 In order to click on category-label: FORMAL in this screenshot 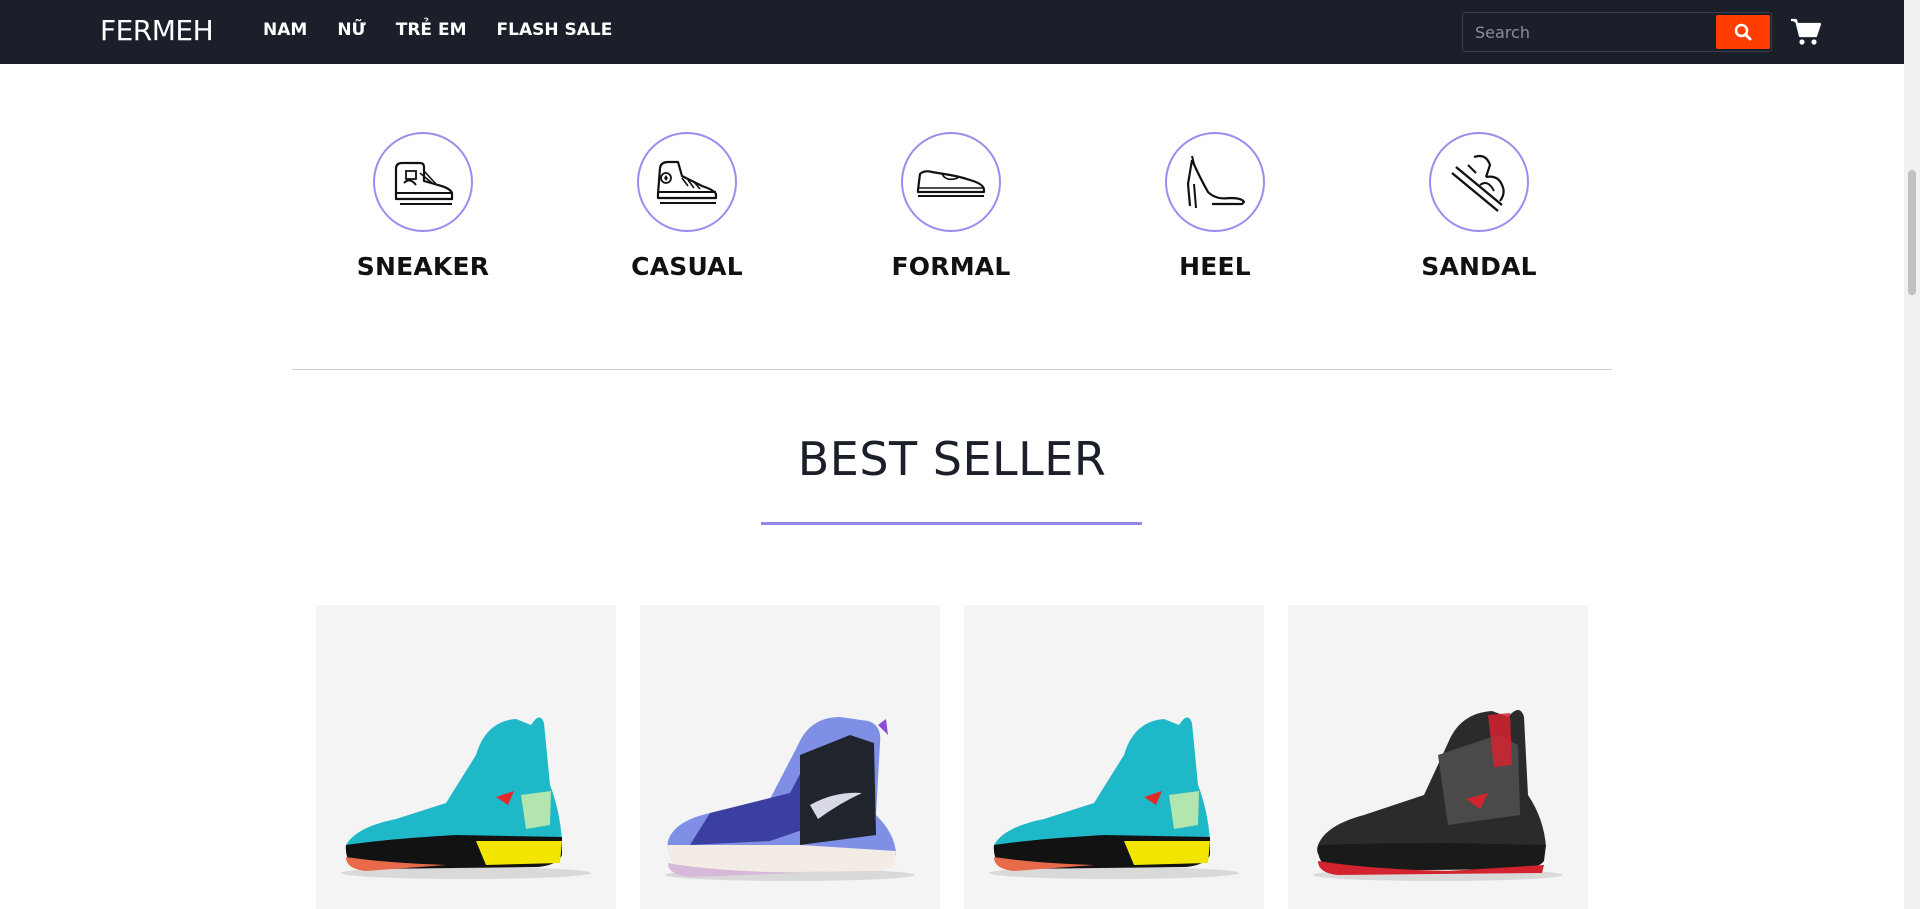, I will do `click(951, 266)`.